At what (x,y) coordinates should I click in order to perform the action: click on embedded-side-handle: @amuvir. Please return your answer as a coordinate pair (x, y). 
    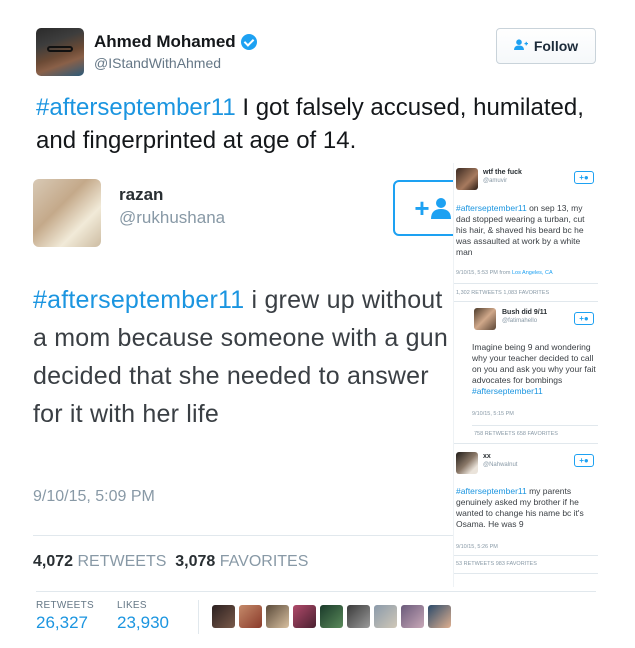
    Looking at the image, I should click on (495, 181).